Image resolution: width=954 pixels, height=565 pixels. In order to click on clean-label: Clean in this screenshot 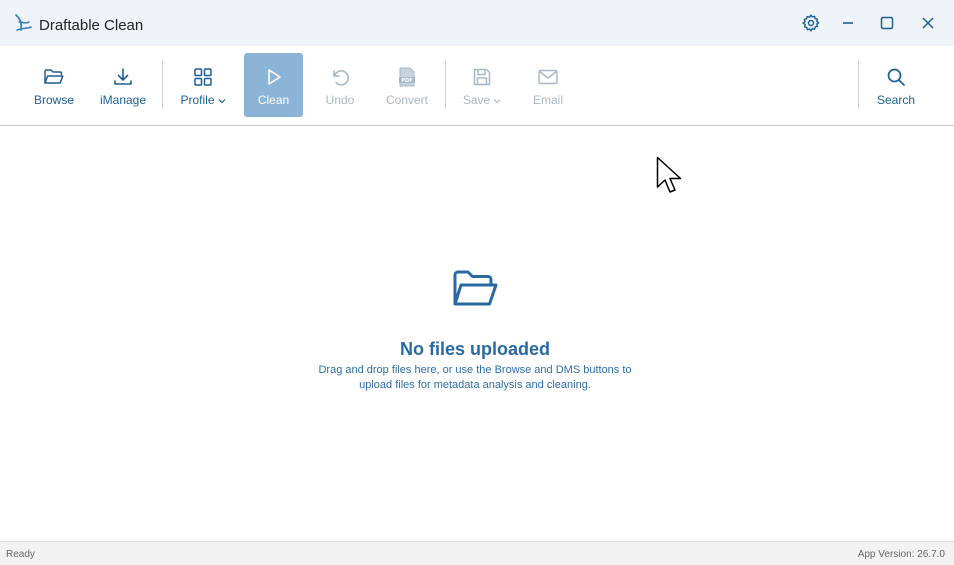, I will do `click(273, 100)`.